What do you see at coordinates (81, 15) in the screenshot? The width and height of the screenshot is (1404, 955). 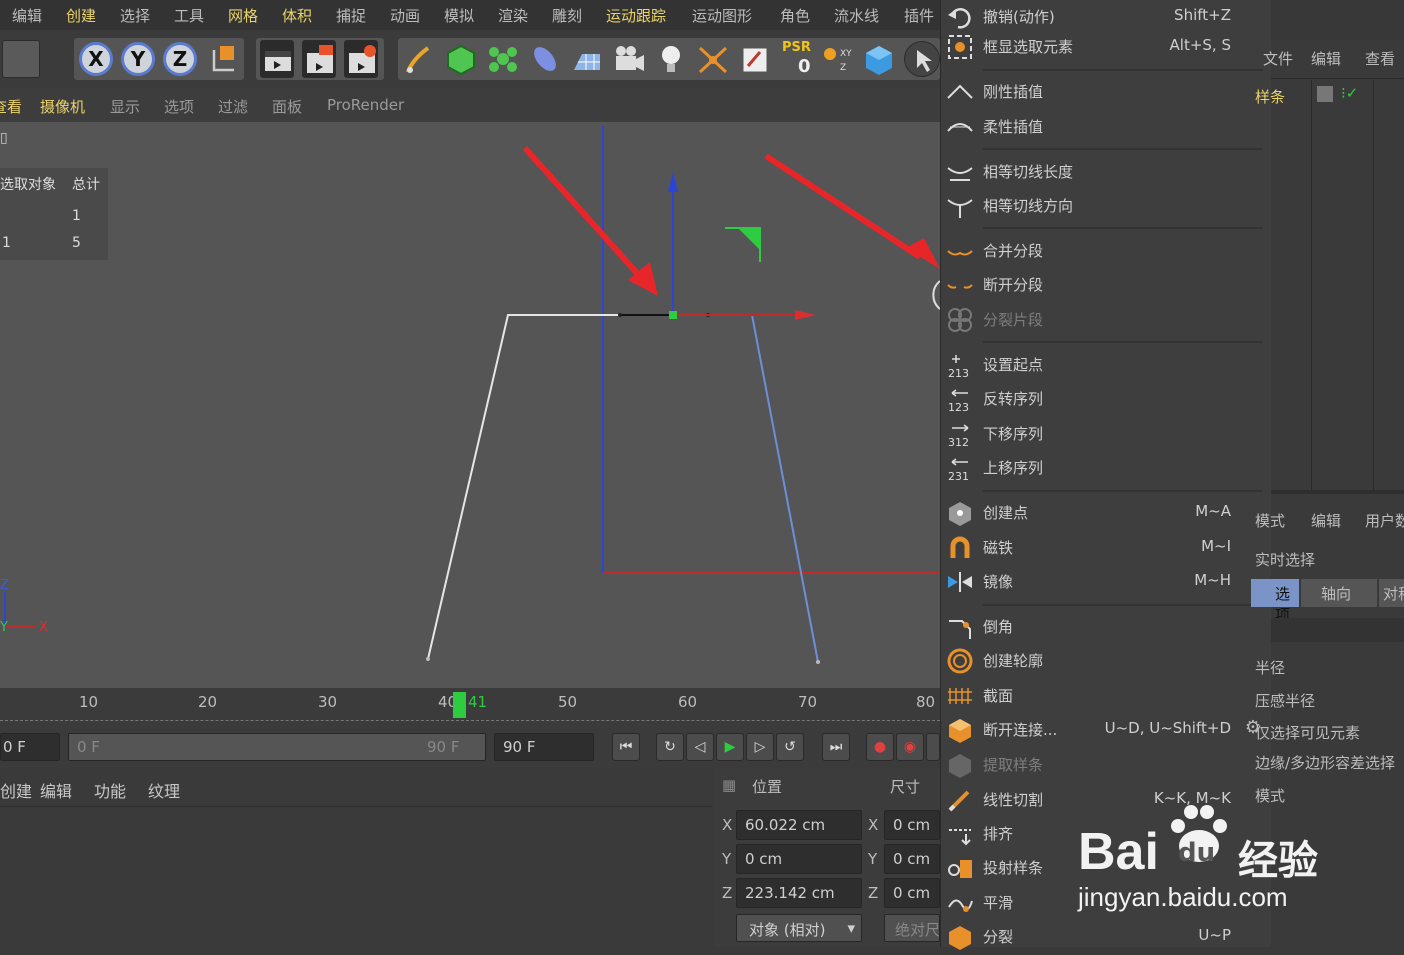 I see `menu-create: 创建` at bounding box center [81, 15].